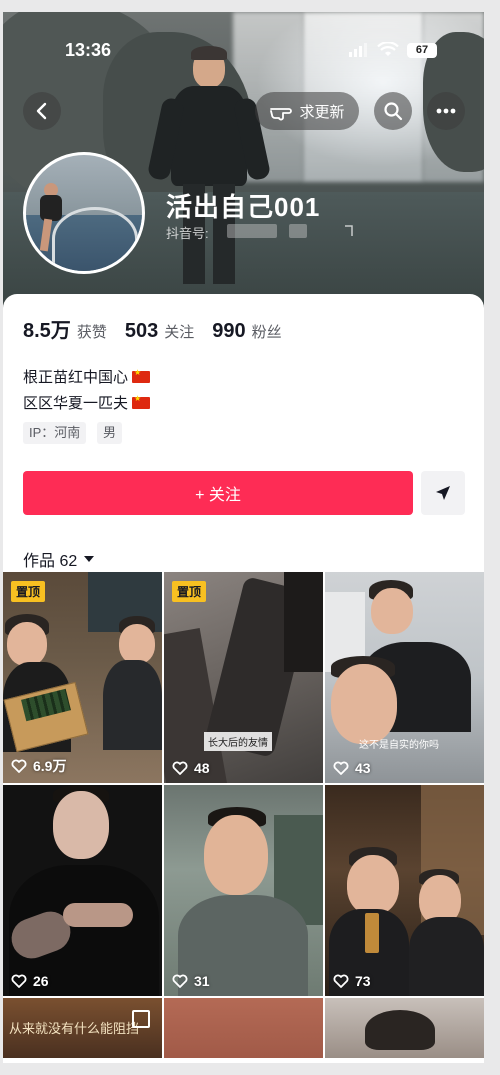 This screenshot has width=500, height=1075. What do you see at coordinates (243, 890) in the screenshot?
I see `video-thumbnail: 31` at bounding box center [243, 890].